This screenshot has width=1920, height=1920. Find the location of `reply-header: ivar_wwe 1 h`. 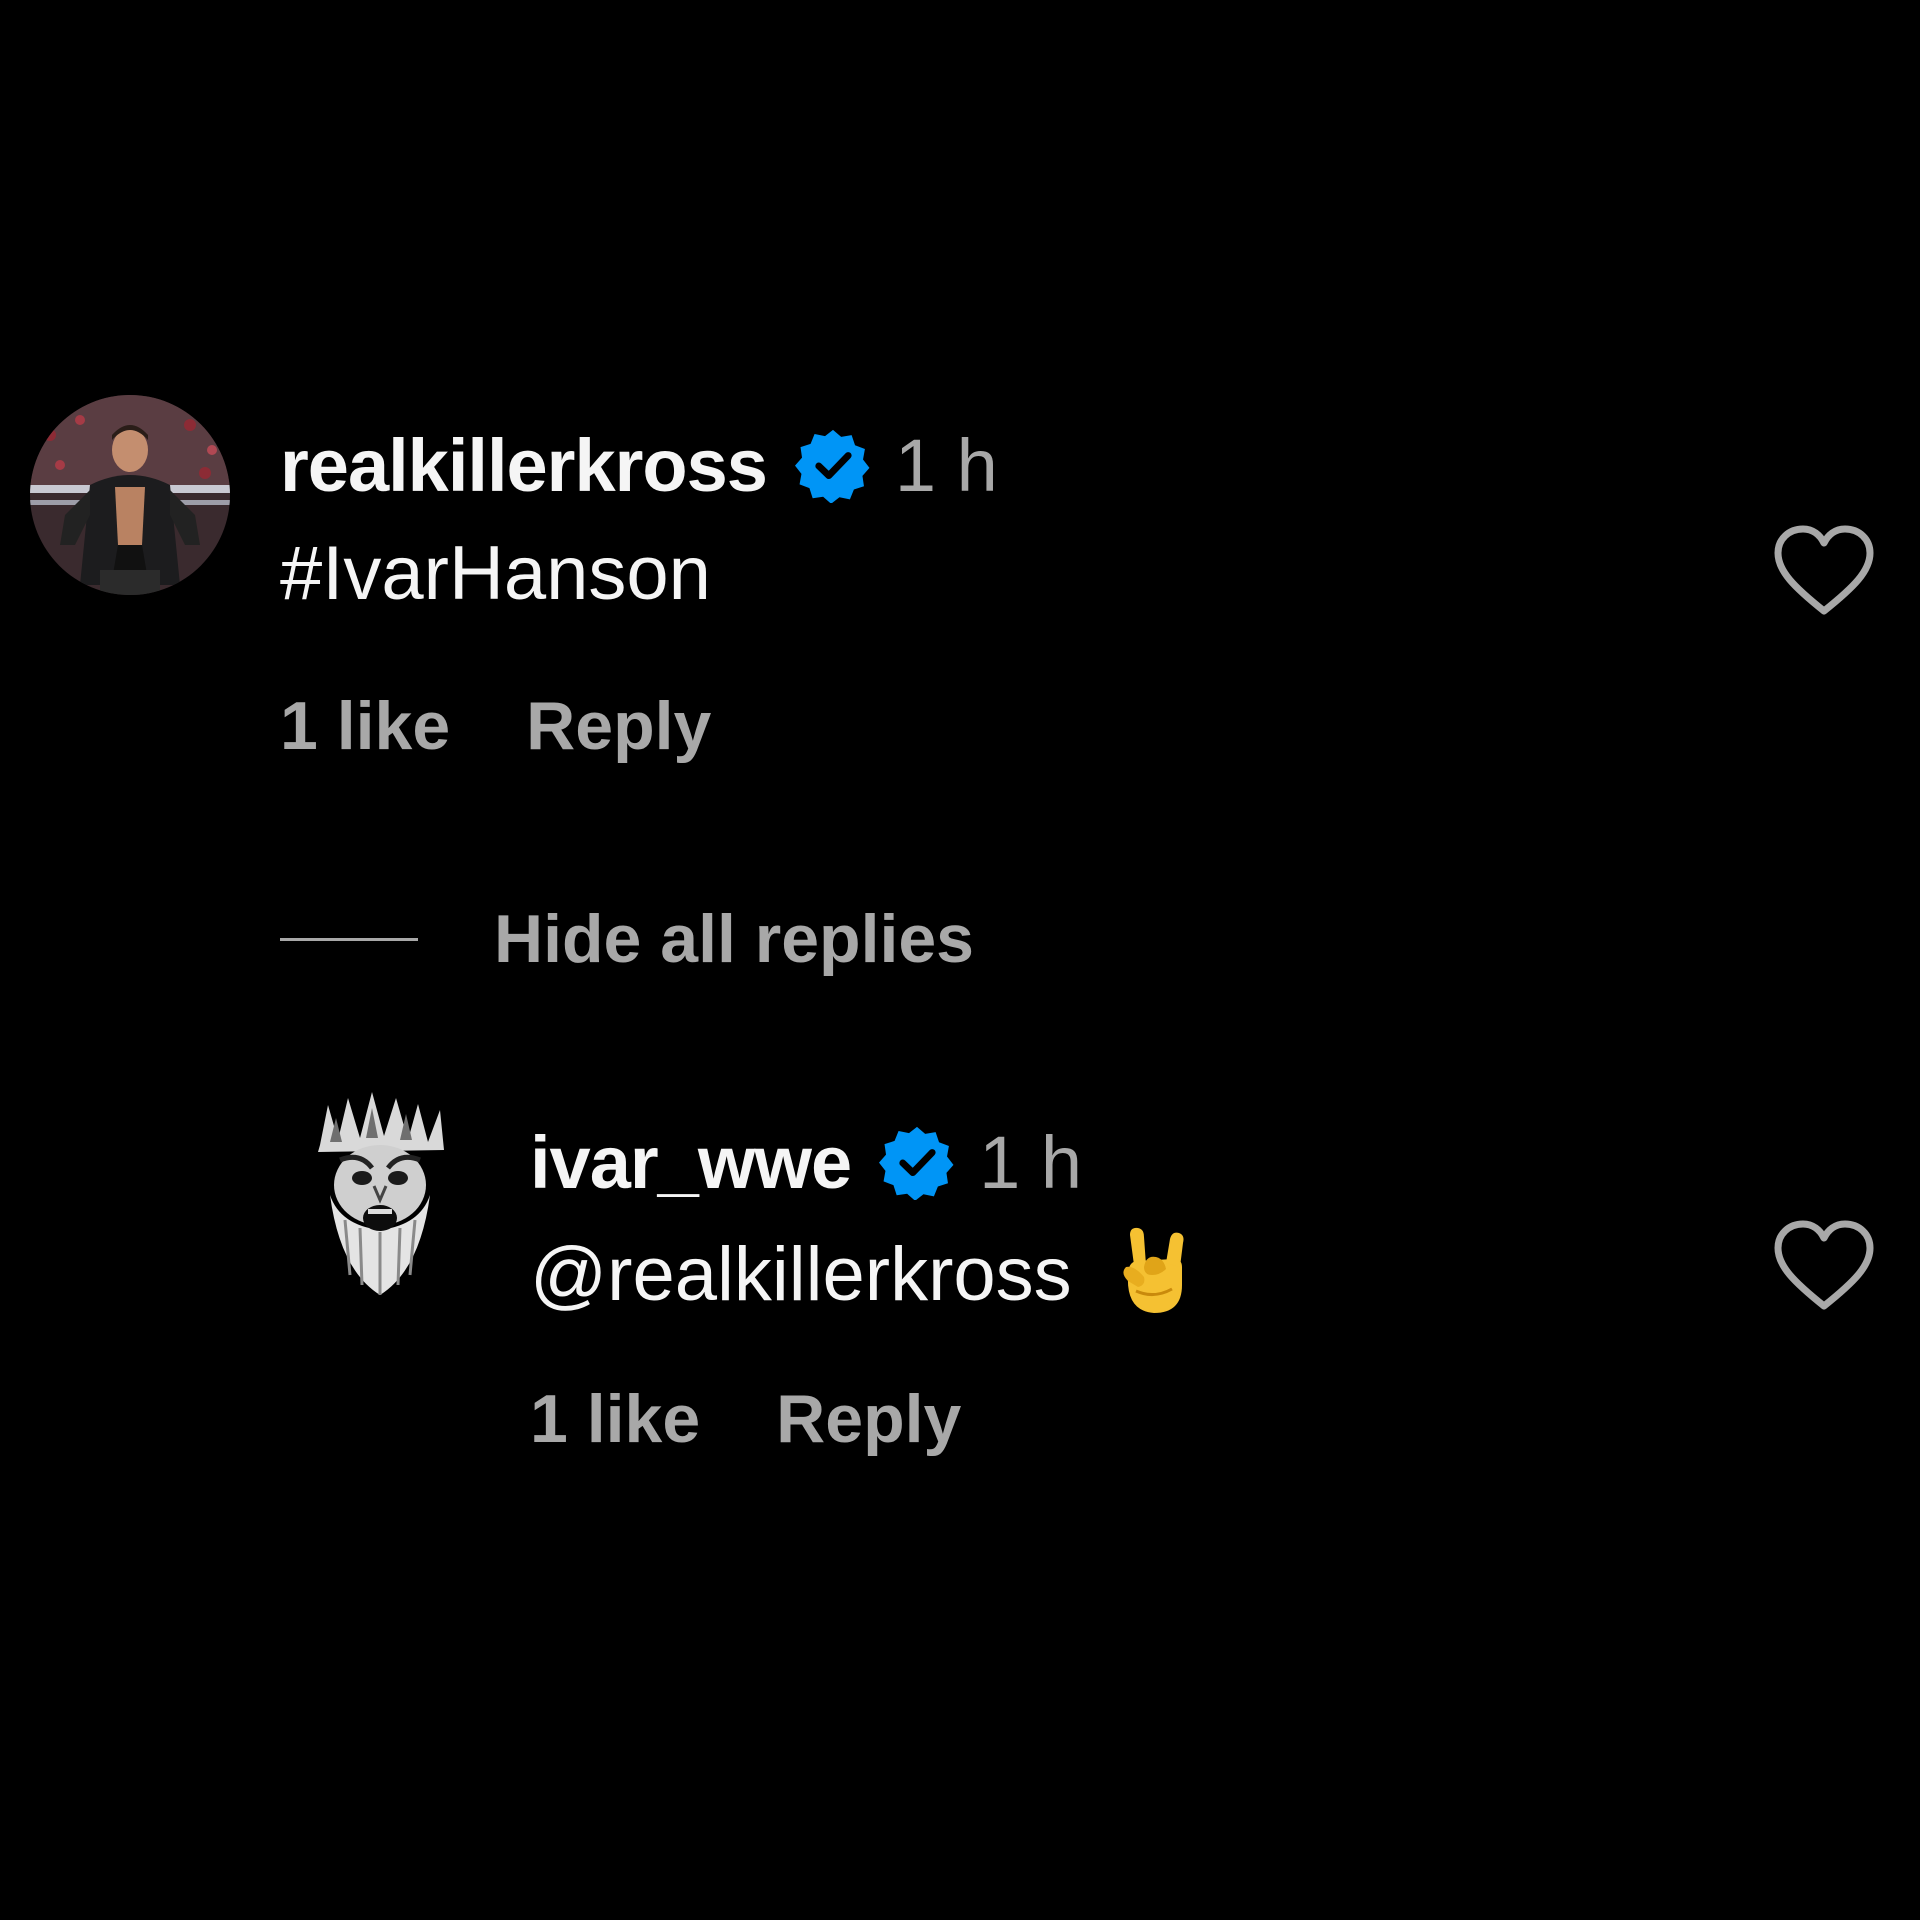

reply-header: ivar_wwe 1 h is located at coordinates (806, 1162).